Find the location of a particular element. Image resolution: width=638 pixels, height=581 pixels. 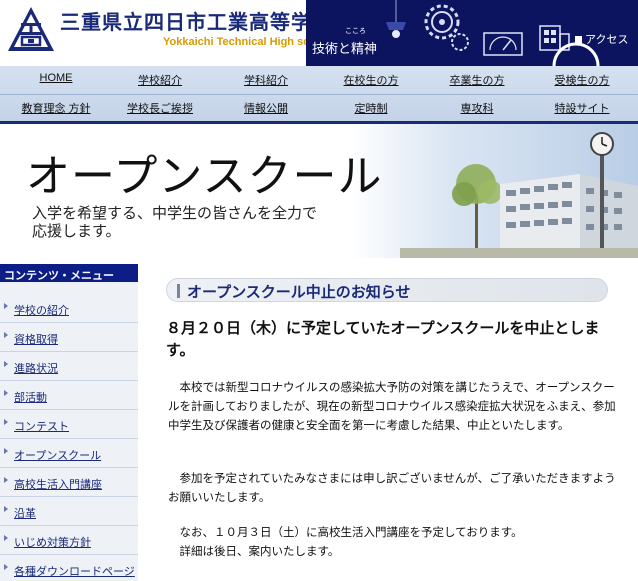

sidebar-item-school-intro: 学校の紹介 is located at coordinates (69, 308).